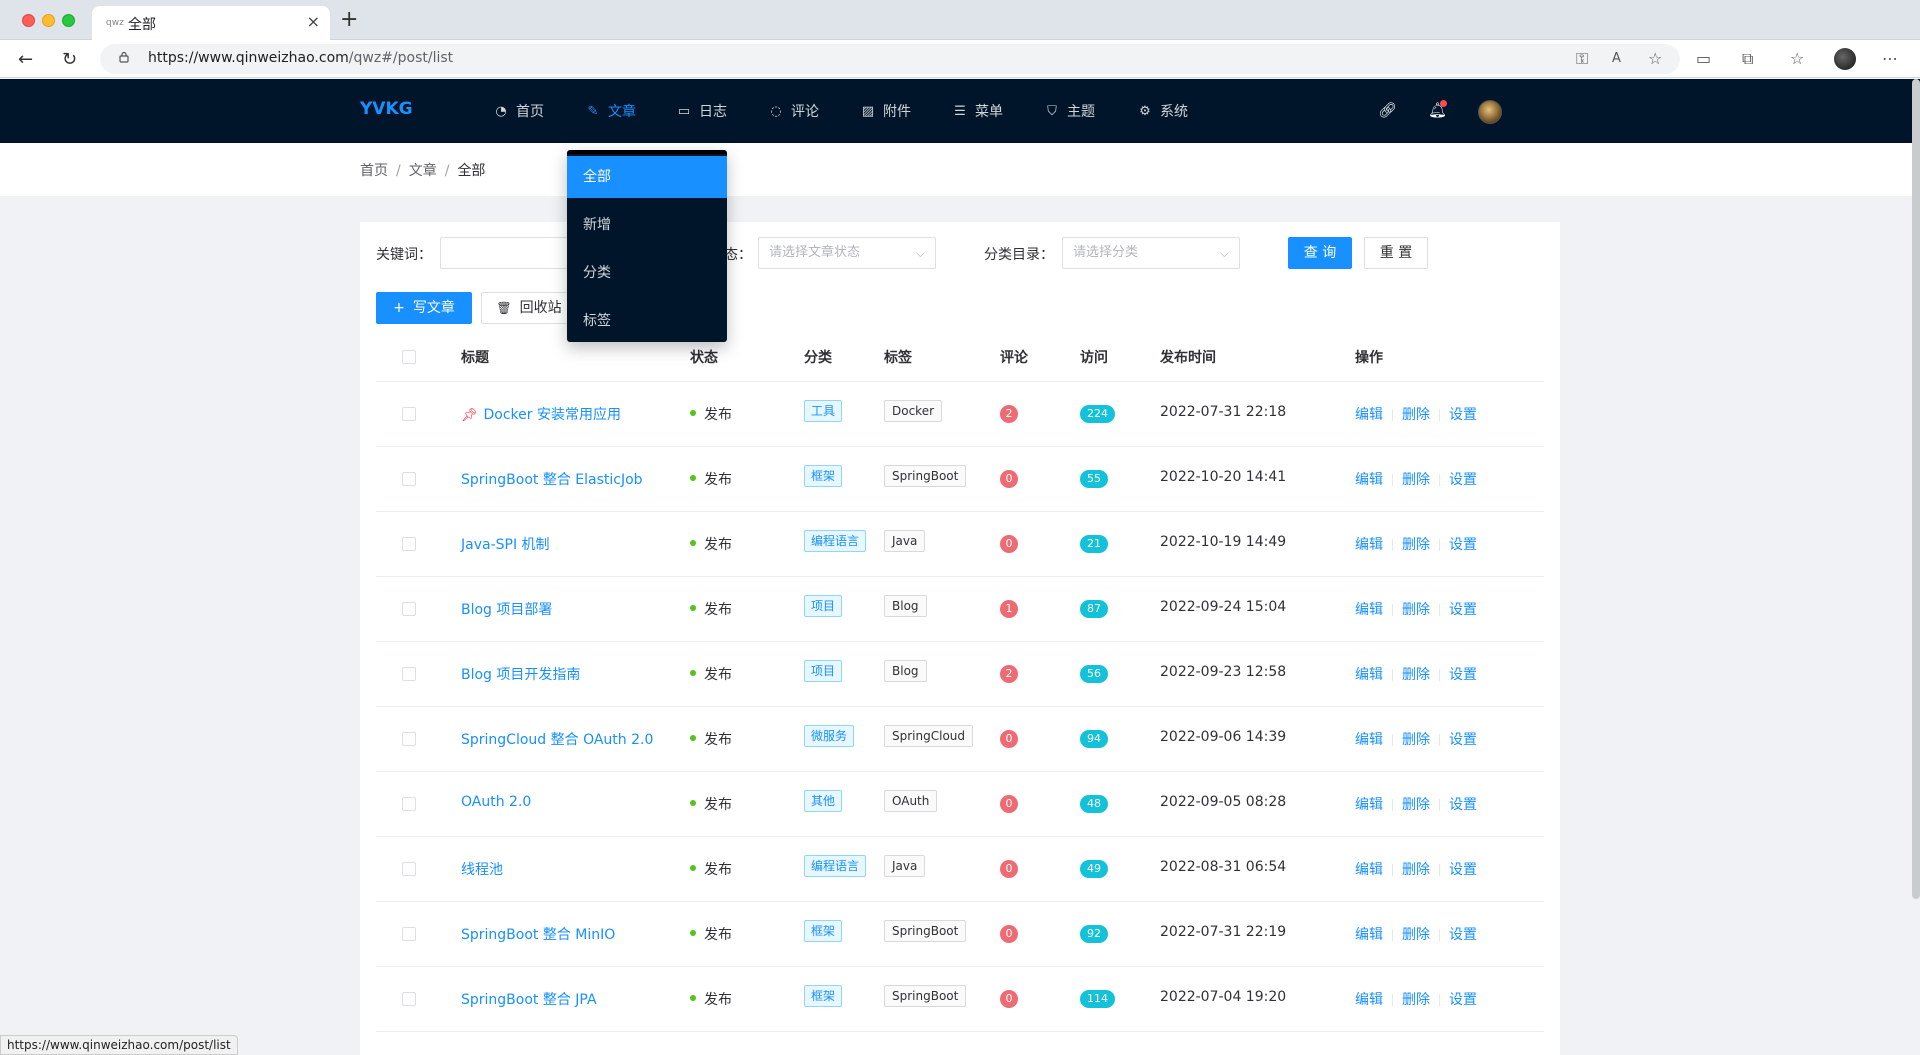  What do you see at coordinates (48, 20) in the screenshot?
I see `window-minimize-button` at bounding box center [48, 20].